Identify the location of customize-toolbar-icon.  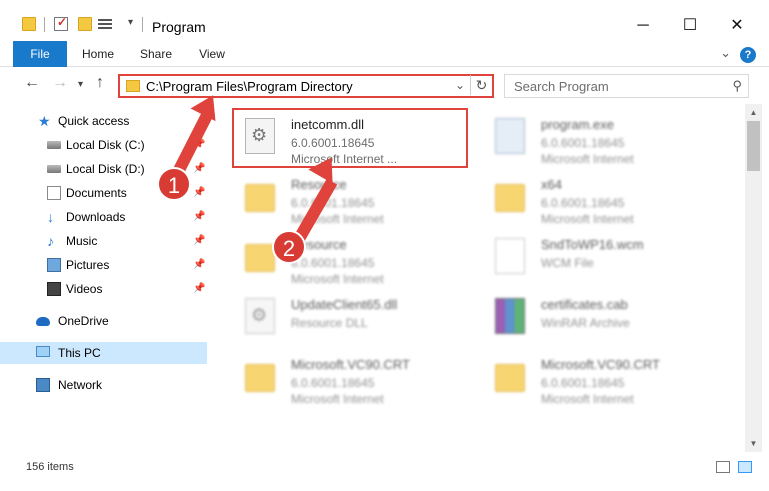
(105, 24).